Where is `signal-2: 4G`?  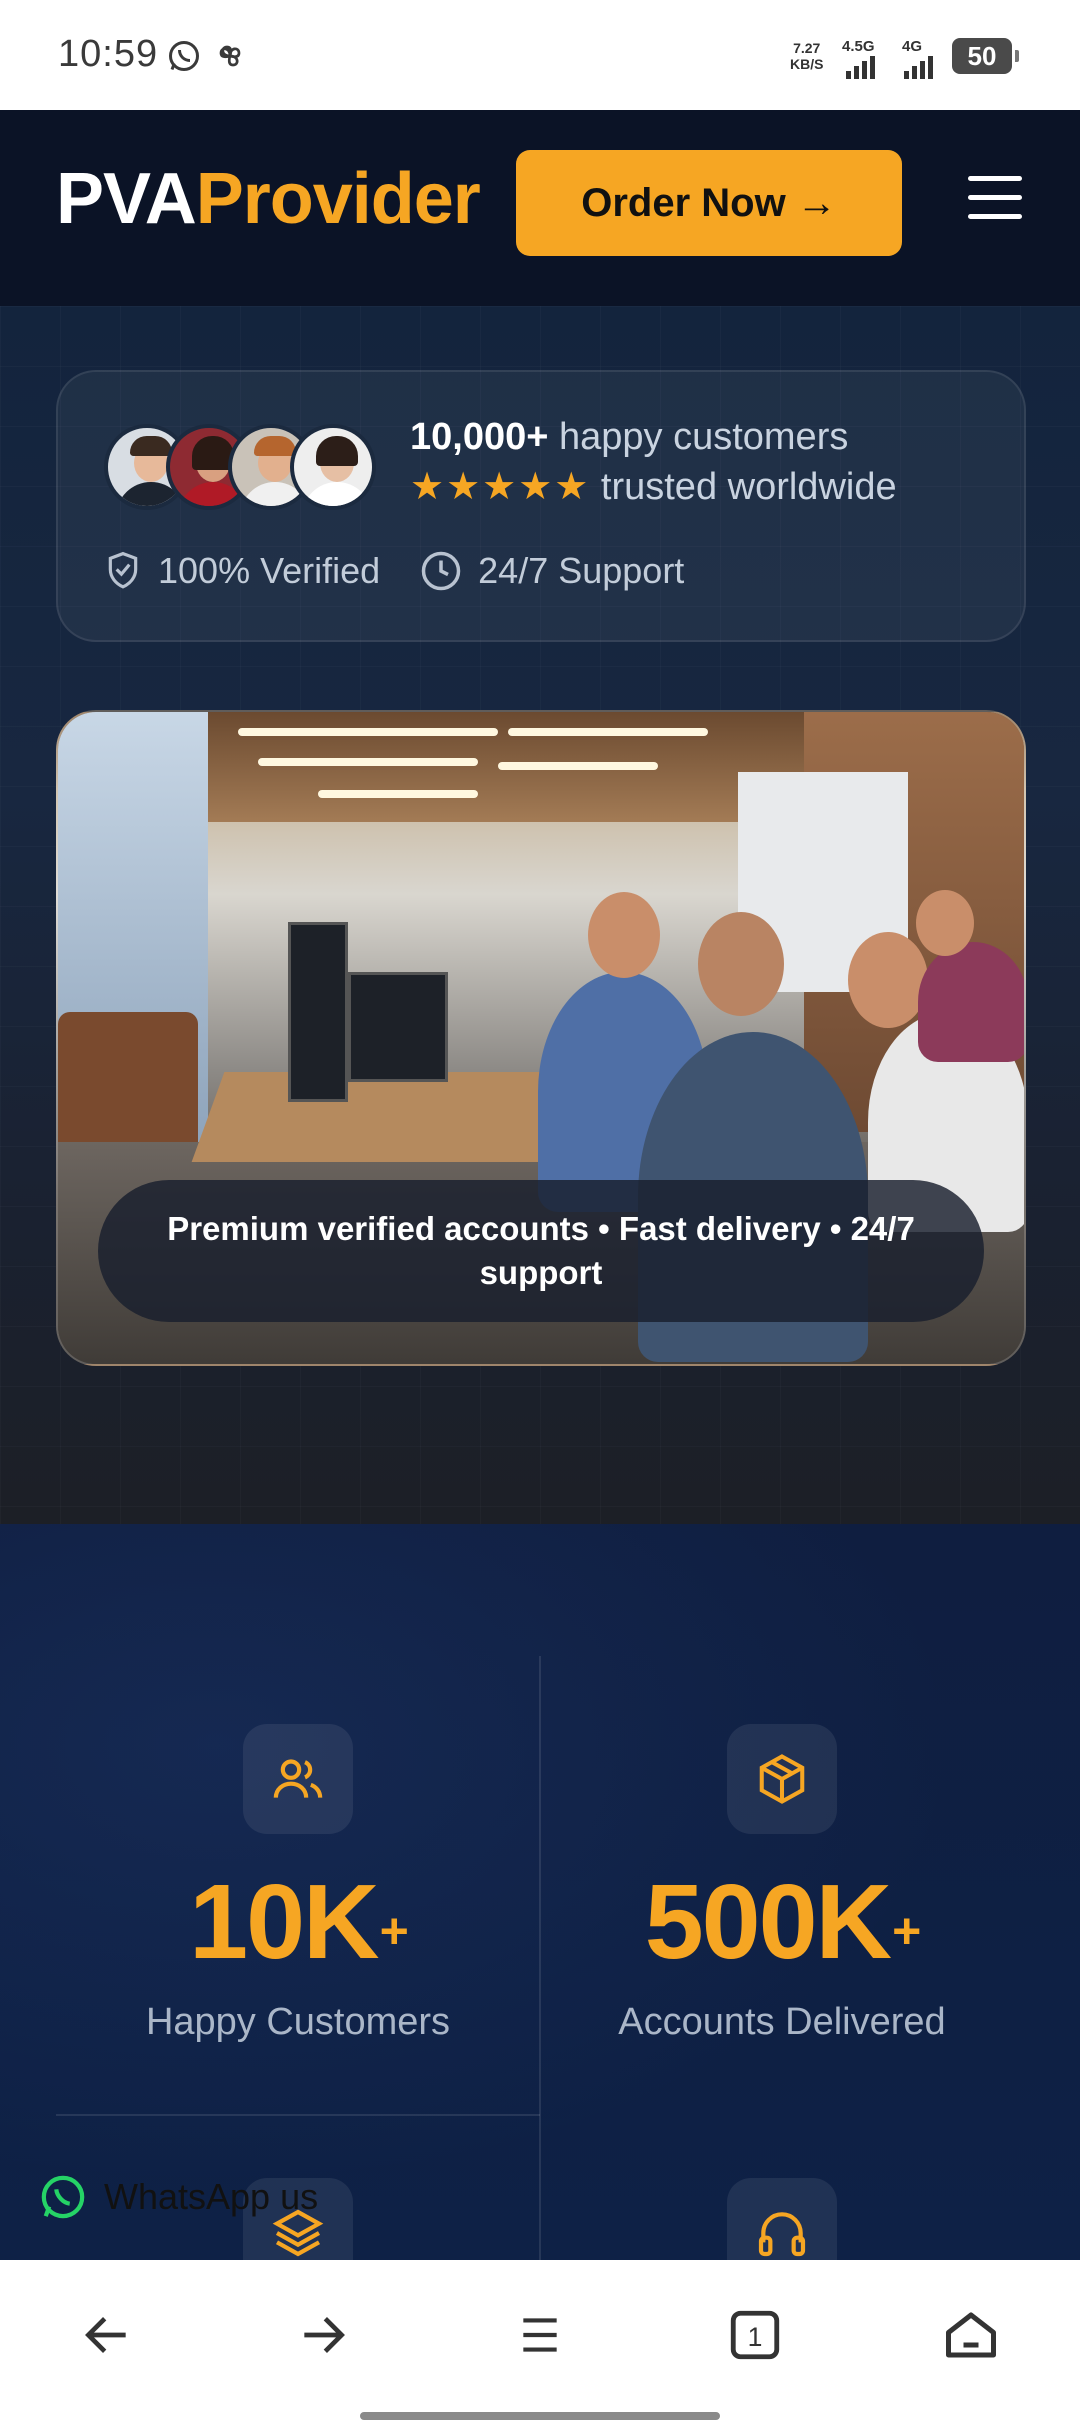 signal-2: 4G is located at coordinates (922, 60).